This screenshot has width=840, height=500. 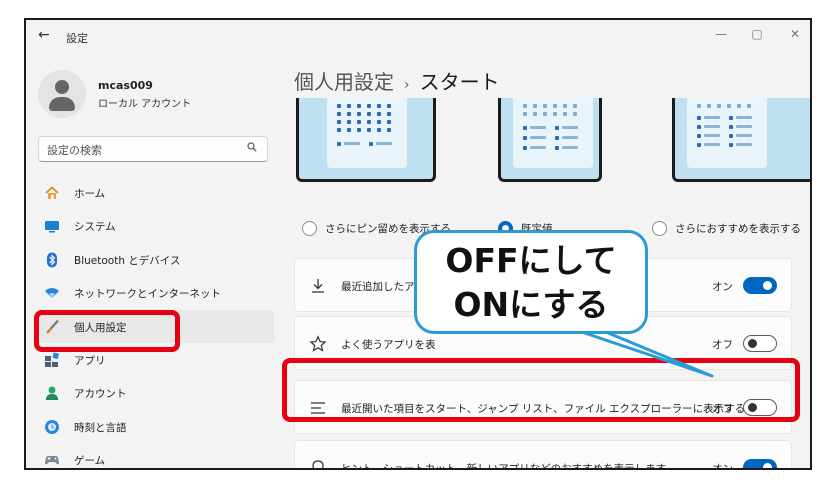 What do you see at coordinates (584, 329) in the screenshot?
I see `callout-tail-join` at bounding box center [584, 329].